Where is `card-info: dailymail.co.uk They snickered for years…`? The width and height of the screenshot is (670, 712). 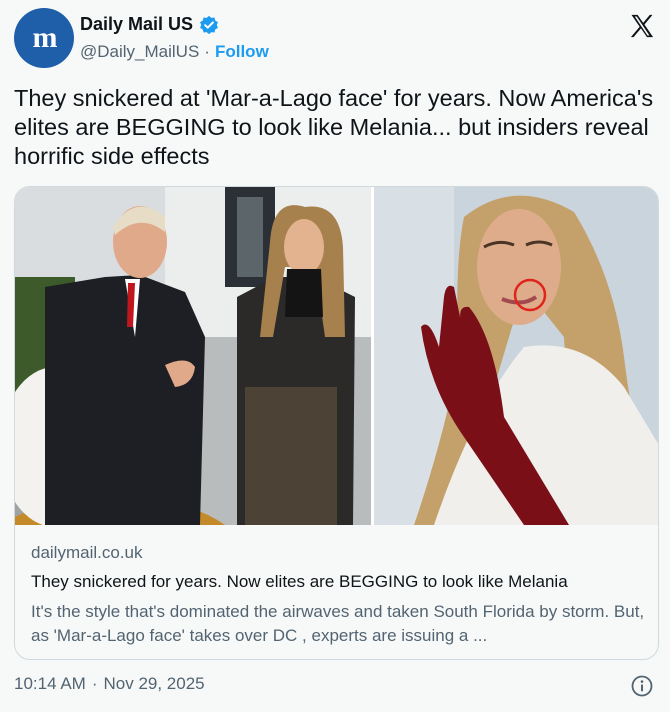 card-info: dailymail.co.uk They snickered for years… is located at coordinates (338, 595).